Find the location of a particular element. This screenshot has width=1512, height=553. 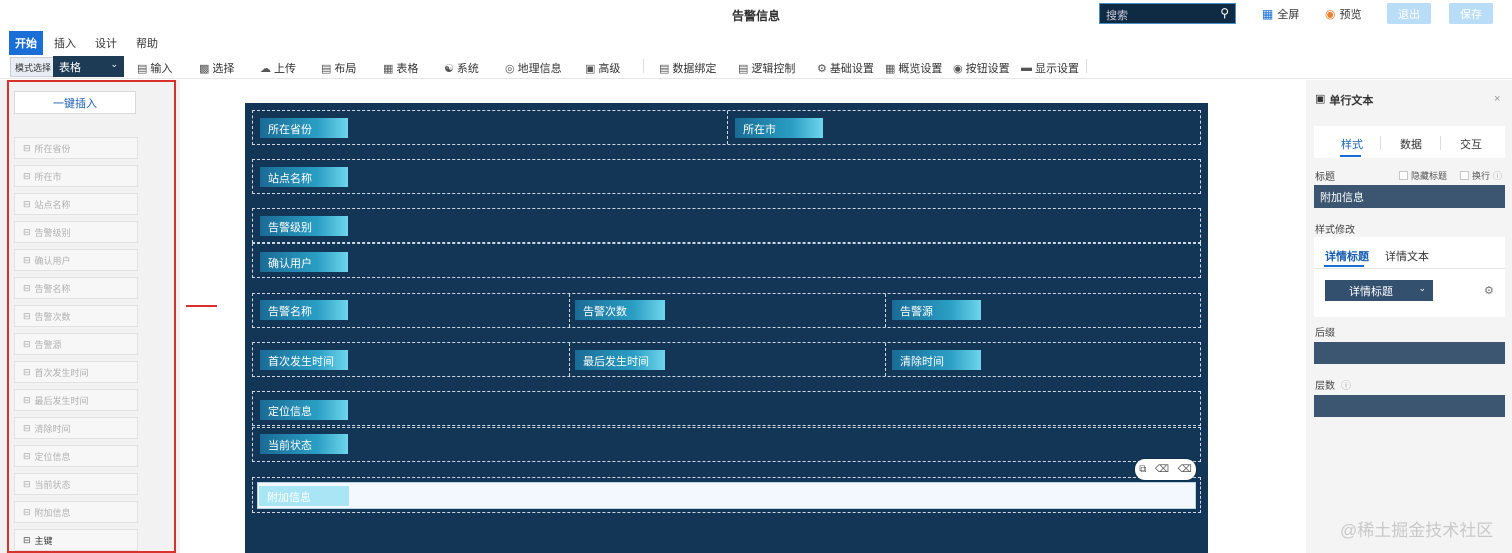

title-label: 标题 is located at coordinates (1325, 177).